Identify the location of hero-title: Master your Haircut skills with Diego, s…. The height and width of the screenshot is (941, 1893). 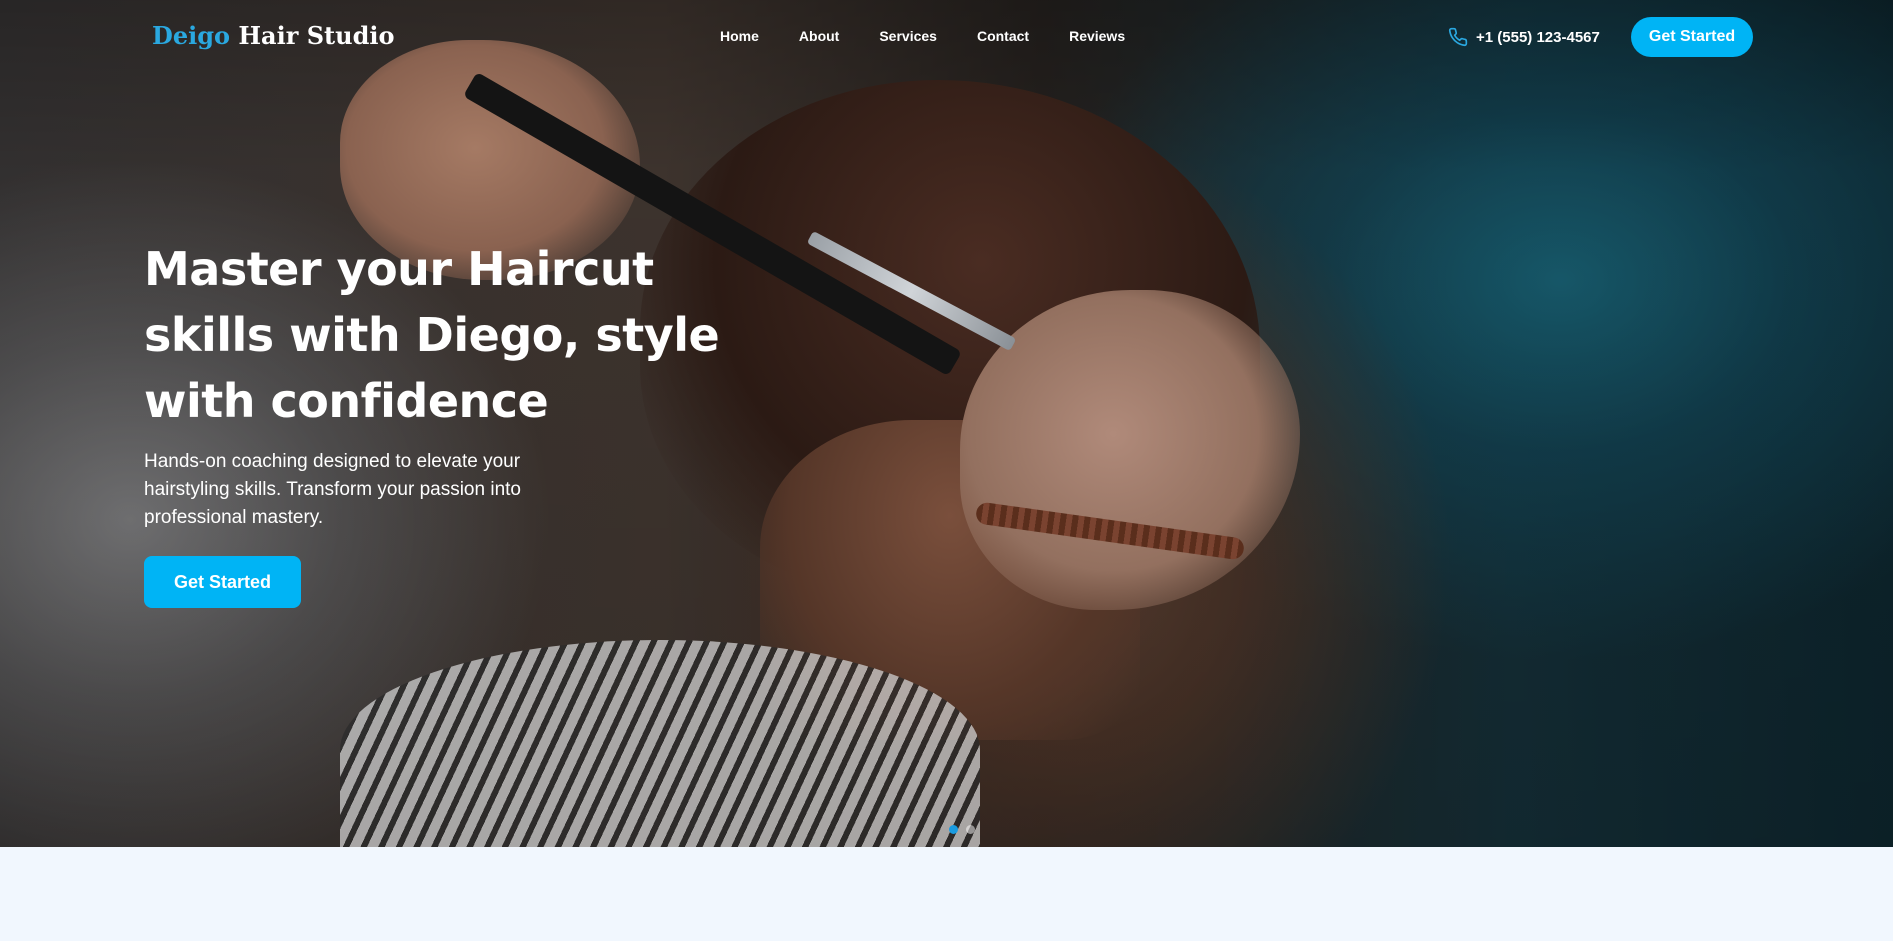
(432, 335).